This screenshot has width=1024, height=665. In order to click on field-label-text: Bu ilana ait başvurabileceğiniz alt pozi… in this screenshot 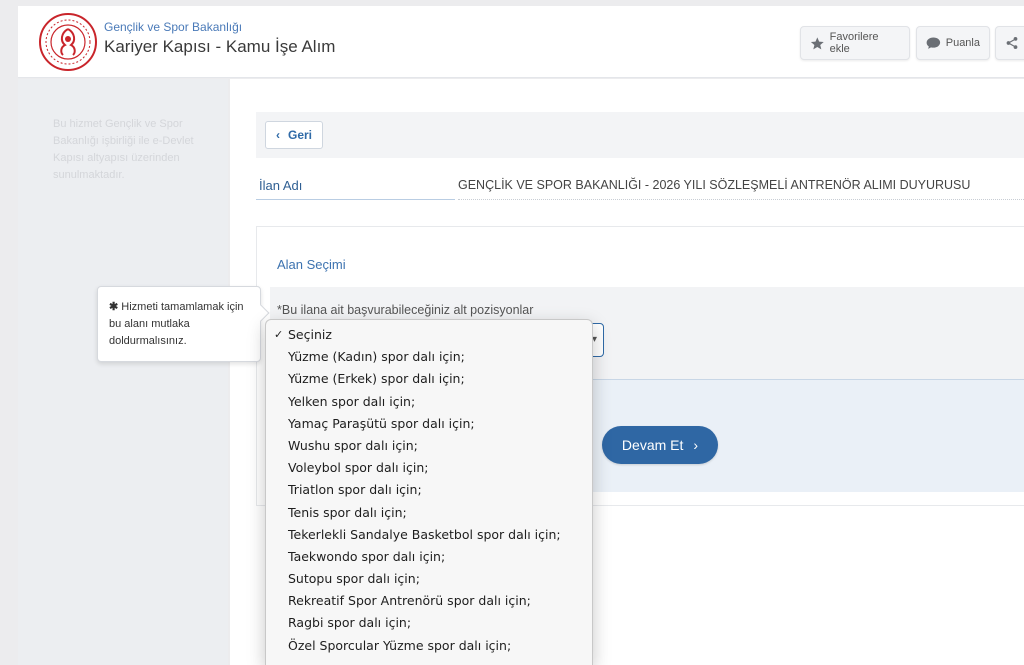, I will do `click(407, 310)`.